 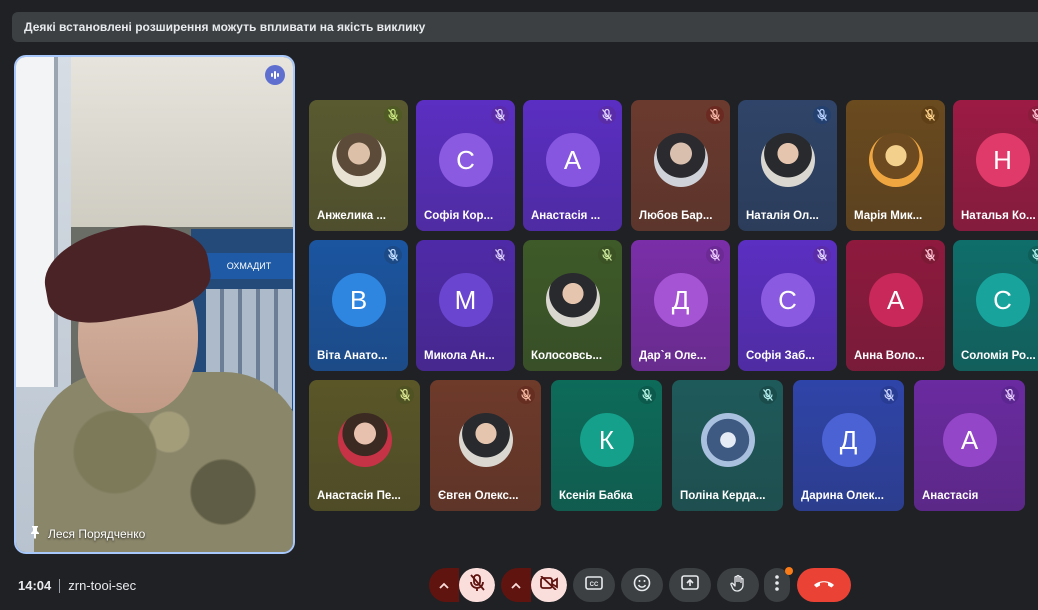 I want to click on reactions-button, so click(x=642, y=585).